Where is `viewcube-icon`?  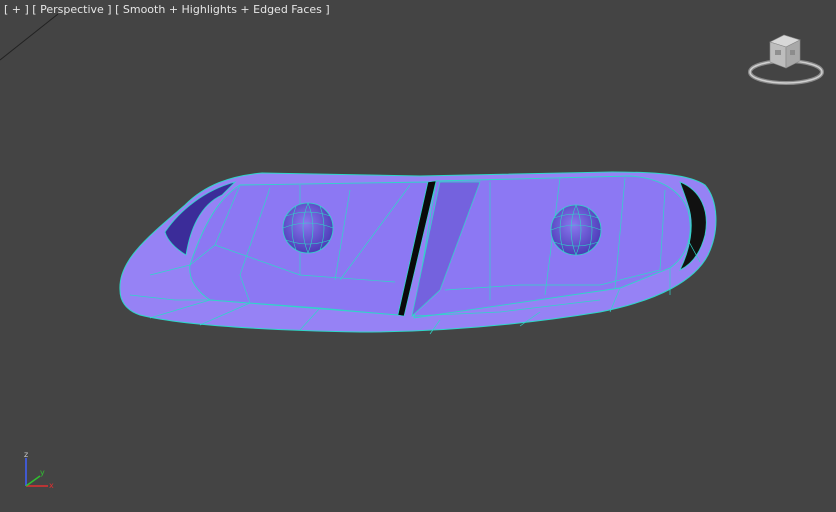
viewcube-icon is located at coordinates (784, 61).